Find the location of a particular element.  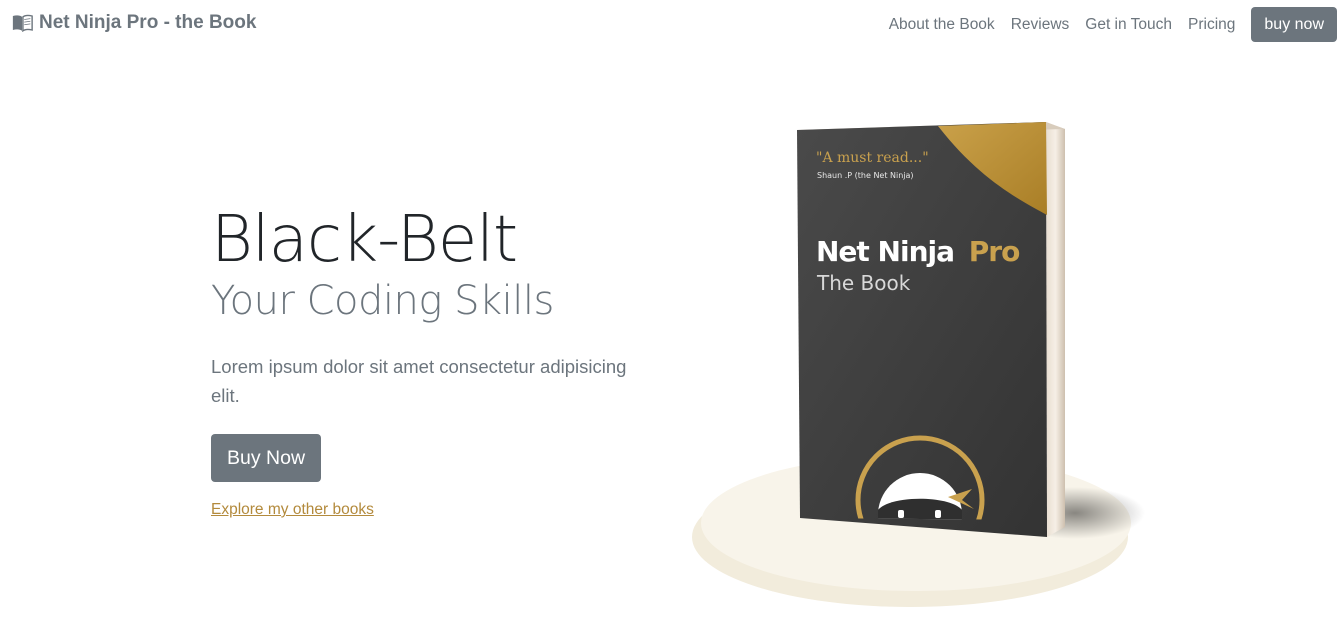

nav-link-pricing: Pricing is located at coordinates (1211, 25).